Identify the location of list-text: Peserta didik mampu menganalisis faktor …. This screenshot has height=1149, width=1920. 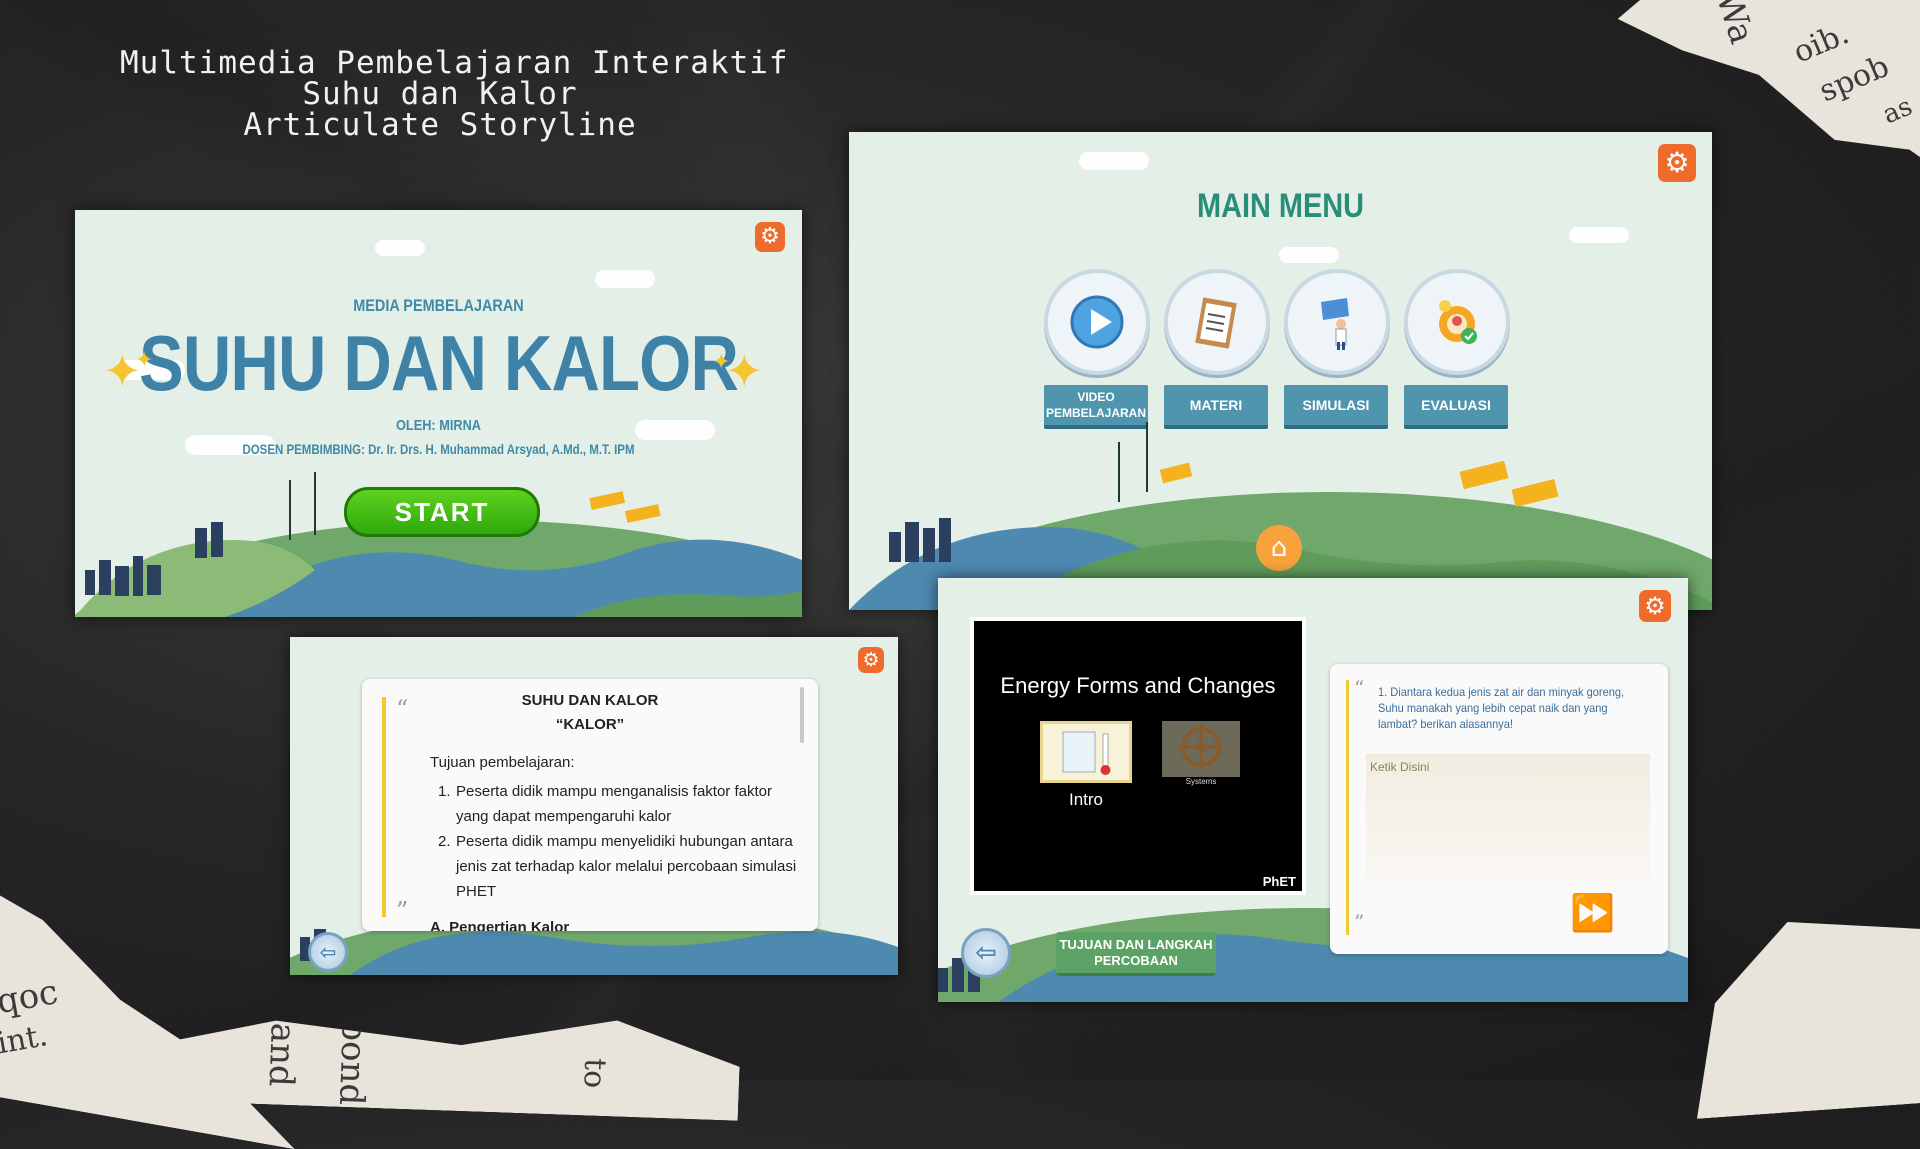
(614, 804).